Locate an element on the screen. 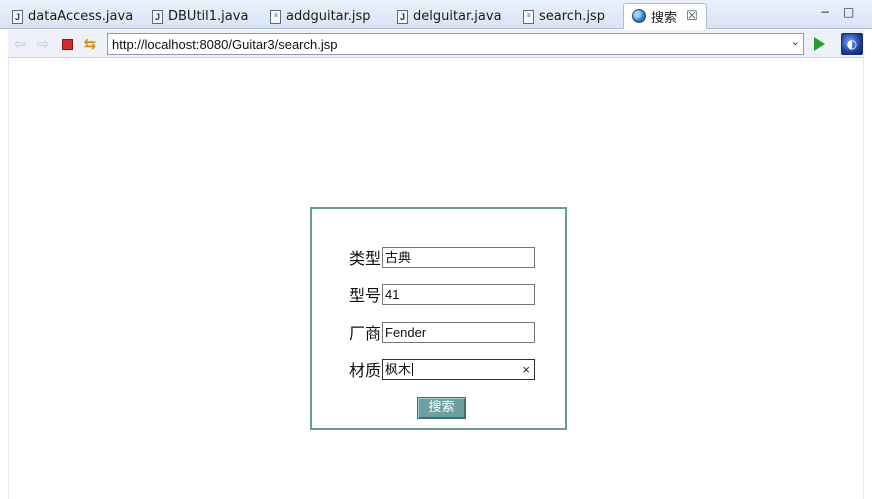  tab-dataaccess-java: J dataAccess.java is located at coordinates (72, 16).